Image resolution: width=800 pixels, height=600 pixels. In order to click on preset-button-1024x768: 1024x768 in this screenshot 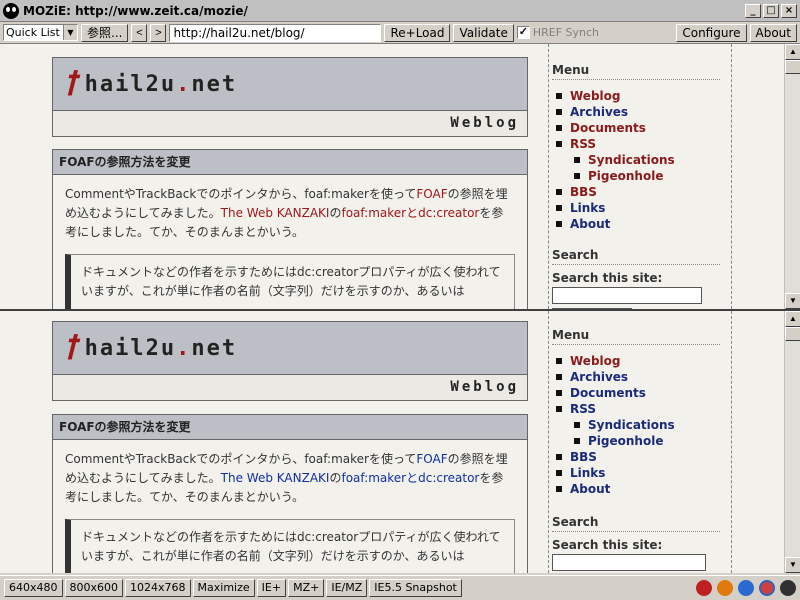, I will do `click(158, 588)`.